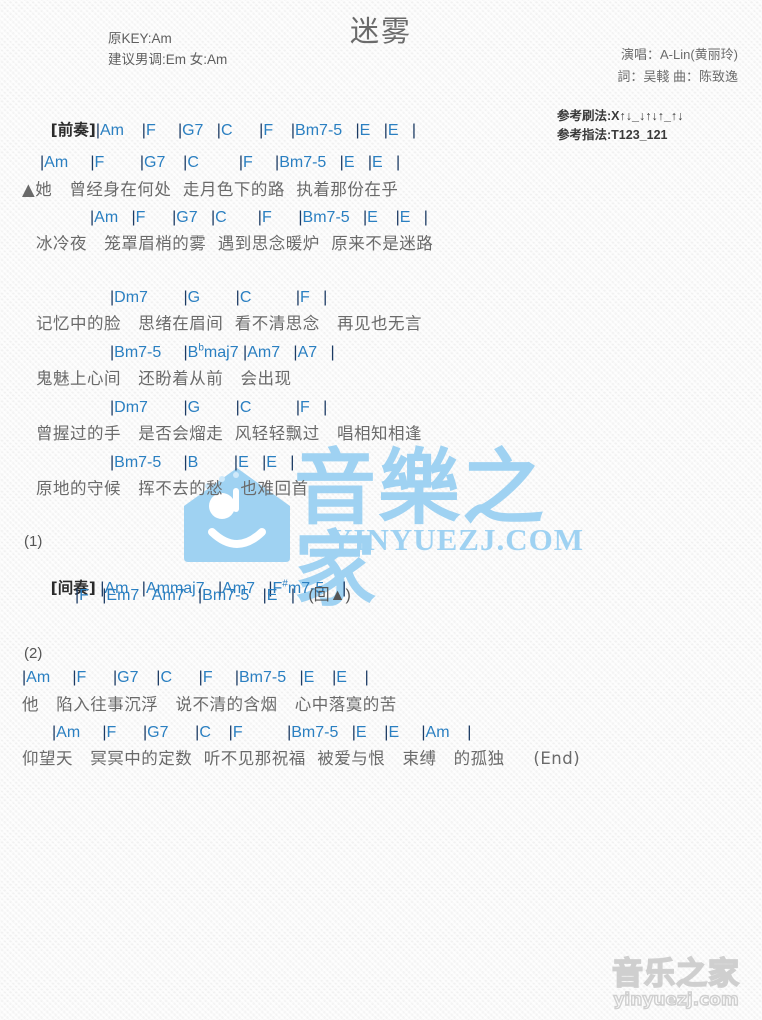 This screenshot has width=762, height=1020. What do you see at coordinates (168, 59) in the screenshot?
I see `suggested-key: 建议男调:Em 女:Am` at bounding box center [168, 59].